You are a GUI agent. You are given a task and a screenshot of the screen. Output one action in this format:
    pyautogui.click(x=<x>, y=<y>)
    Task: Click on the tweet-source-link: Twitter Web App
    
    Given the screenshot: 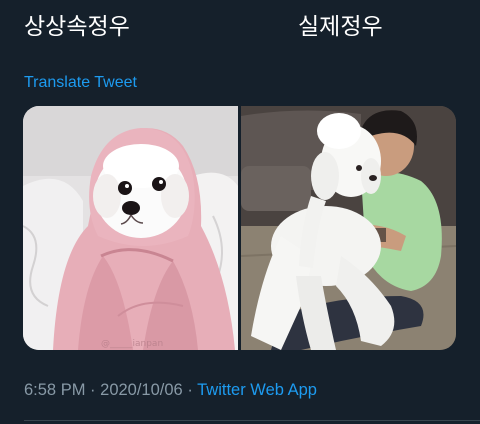 What is the action you would take?
    pyautogui.click(x=257, y=390)
    